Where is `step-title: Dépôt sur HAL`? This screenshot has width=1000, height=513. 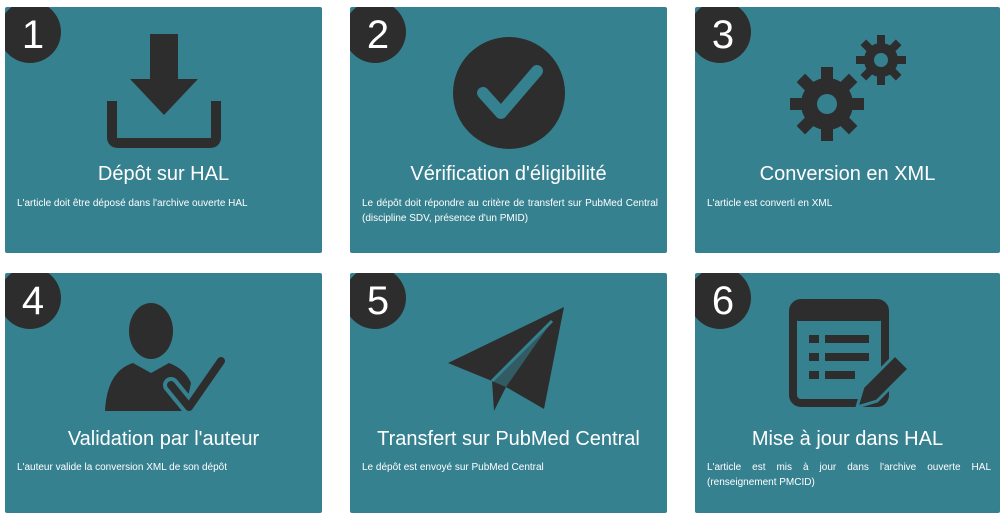
step-title: Dépôt sur HAL is located at coordinates (163, 174).